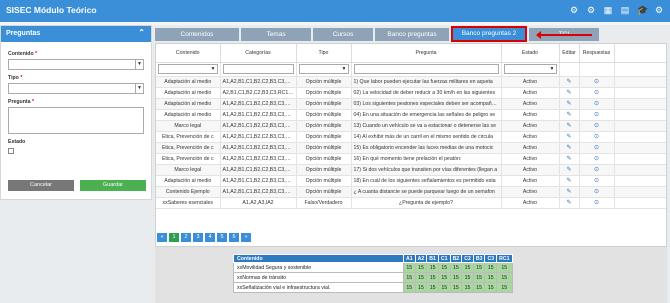  I want to click on cog-icon: ⚙, so click(659, 10).